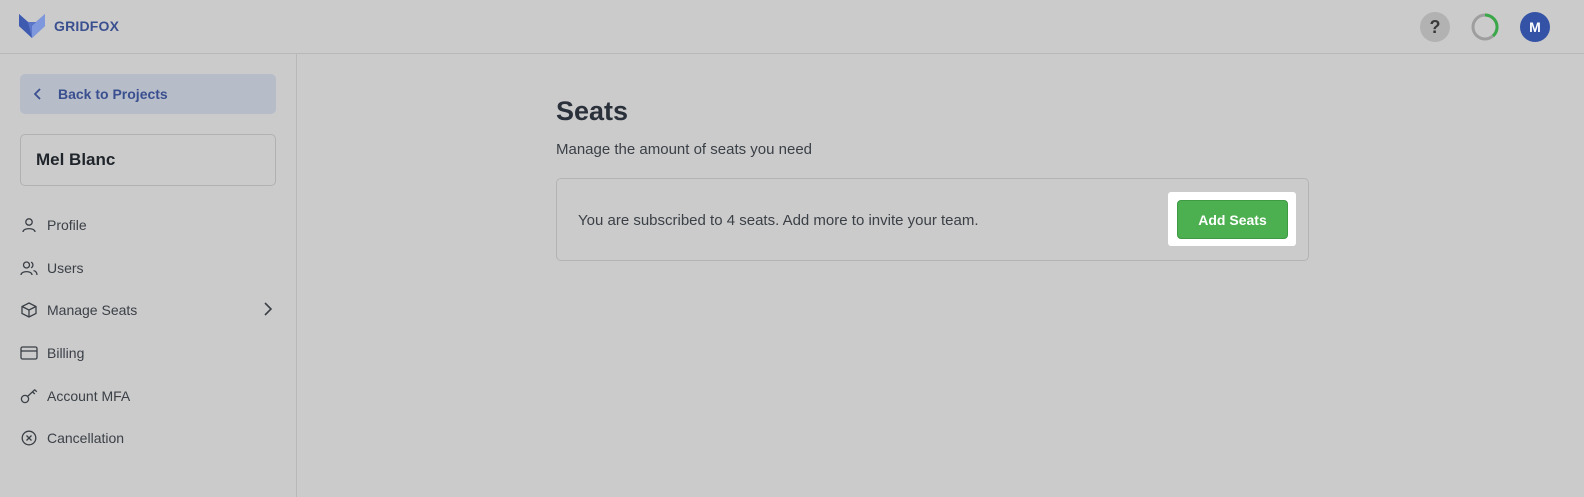 The image size is (1584, 497). Describe the element at coordinates (592, 111) in the screenshot. I see `page-title: Seats` at that location.